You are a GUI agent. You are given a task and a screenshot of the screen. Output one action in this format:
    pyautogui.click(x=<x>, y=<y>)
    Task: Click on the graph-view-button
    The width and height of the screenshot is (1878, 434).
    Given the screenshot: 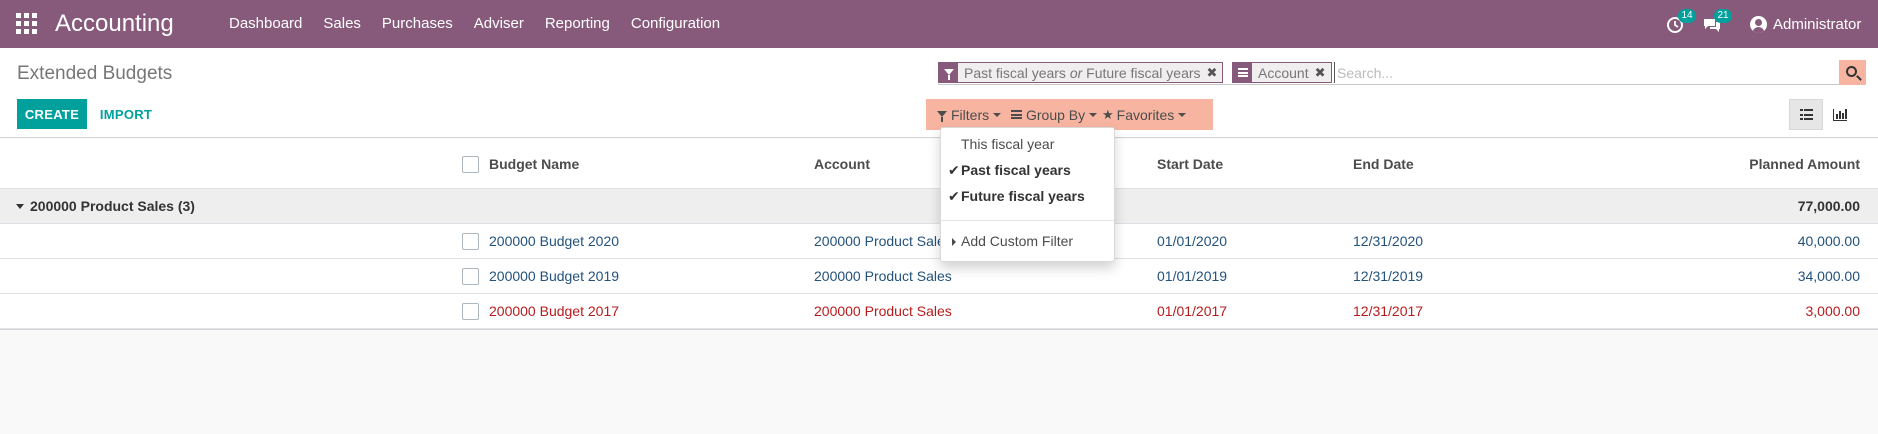 What is the action you would take?
    pyautogui.click(x=1840, y=114)
    